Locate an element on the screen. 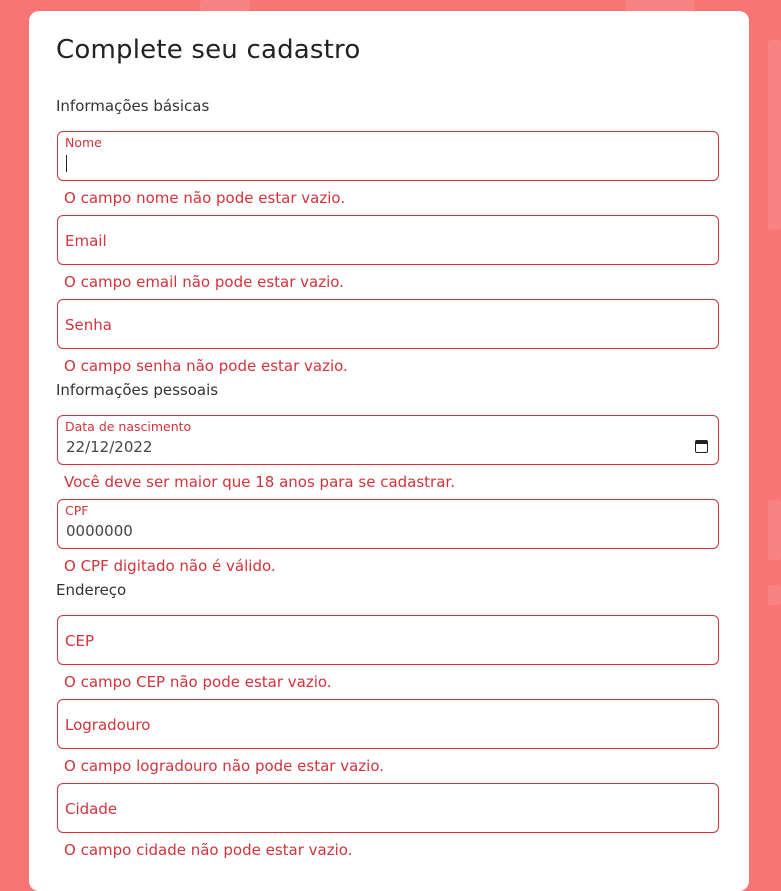 The image size is (781, 891). calendar-icon is located at coordinates (701, 446).